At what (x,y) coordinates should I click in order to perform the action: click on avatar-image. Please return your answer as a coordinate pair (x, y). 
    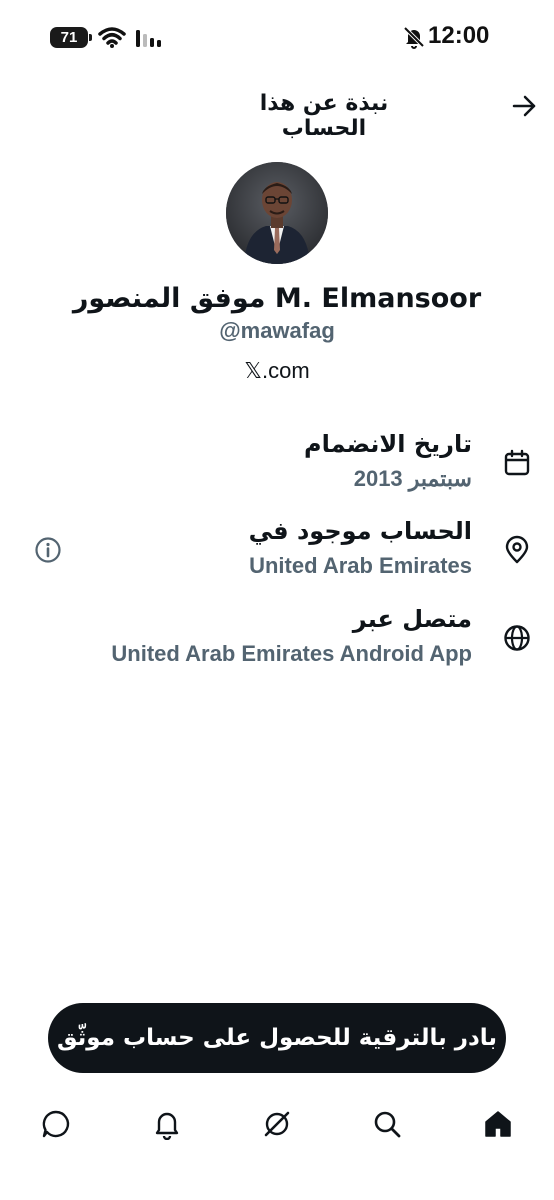
    Looking at the image, I should click on (277, 213).